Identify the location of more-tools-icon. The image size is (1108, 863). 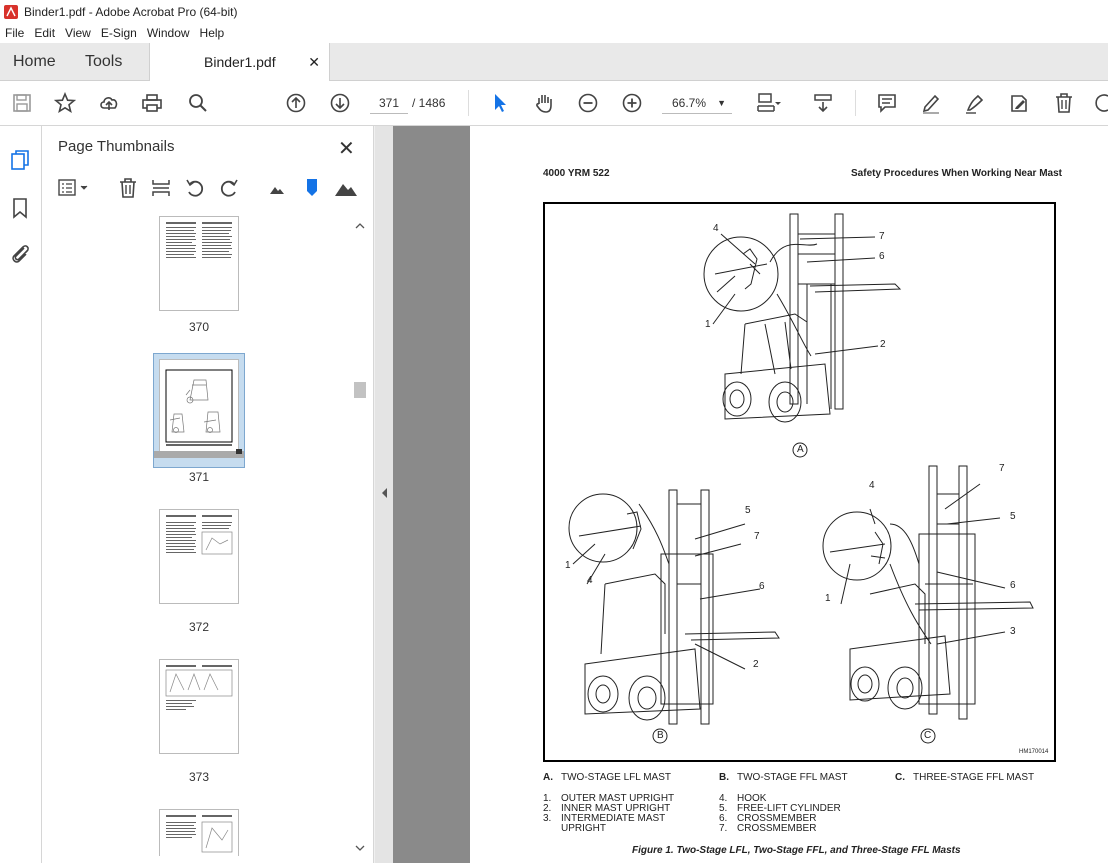
(1100, 103).